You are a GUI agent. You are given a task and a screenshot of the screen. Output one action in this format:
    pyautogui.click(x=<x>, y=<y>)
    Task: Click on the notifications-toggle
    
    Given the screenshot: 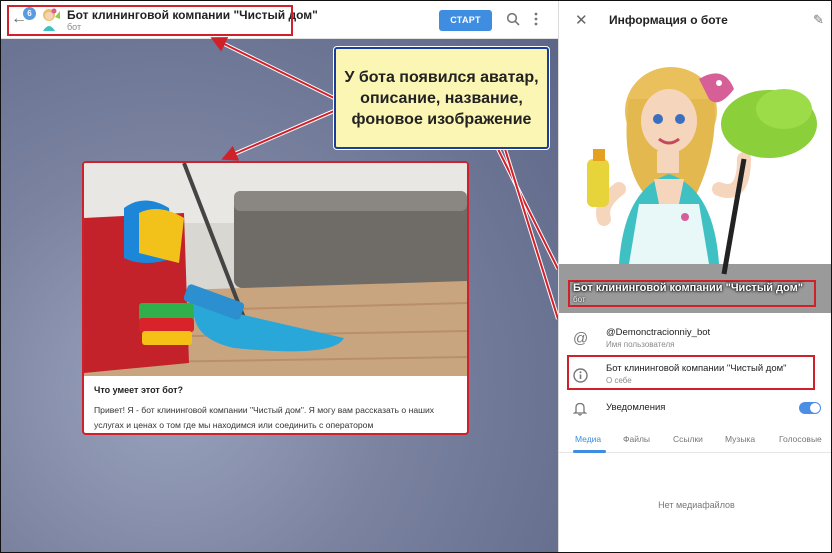 What is the action you would take?
    pyautogui.click(x=810, y=408)
    